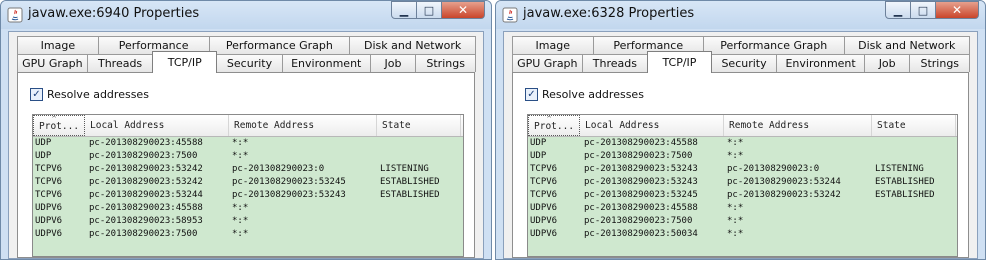 This screenshot has width=986, height=260. I want to click on maximize-icon: □, so click(923, 10).